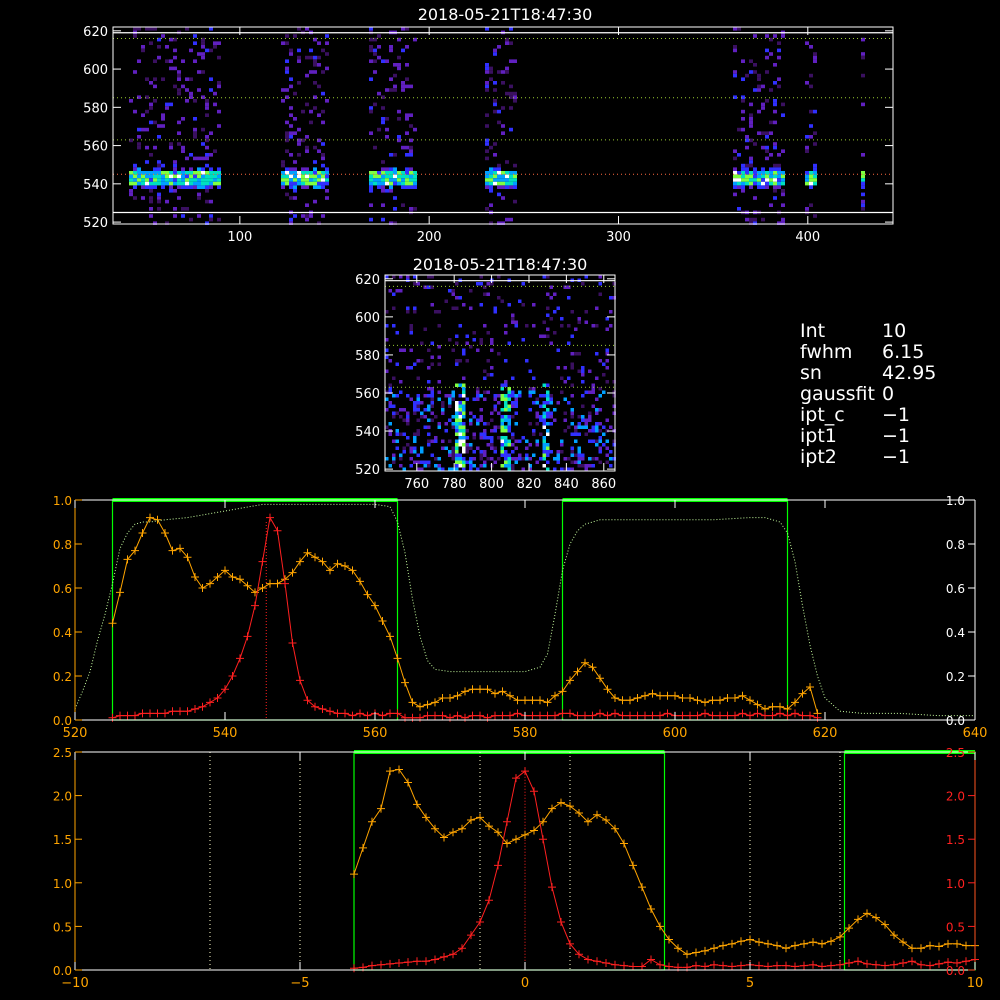 The width and height of the screenshot is (1000, 1000). What do you see at coordinates (807, 237) in the screenshot?
I see `x-tick-label: 400` at bounding box center [807, 237].